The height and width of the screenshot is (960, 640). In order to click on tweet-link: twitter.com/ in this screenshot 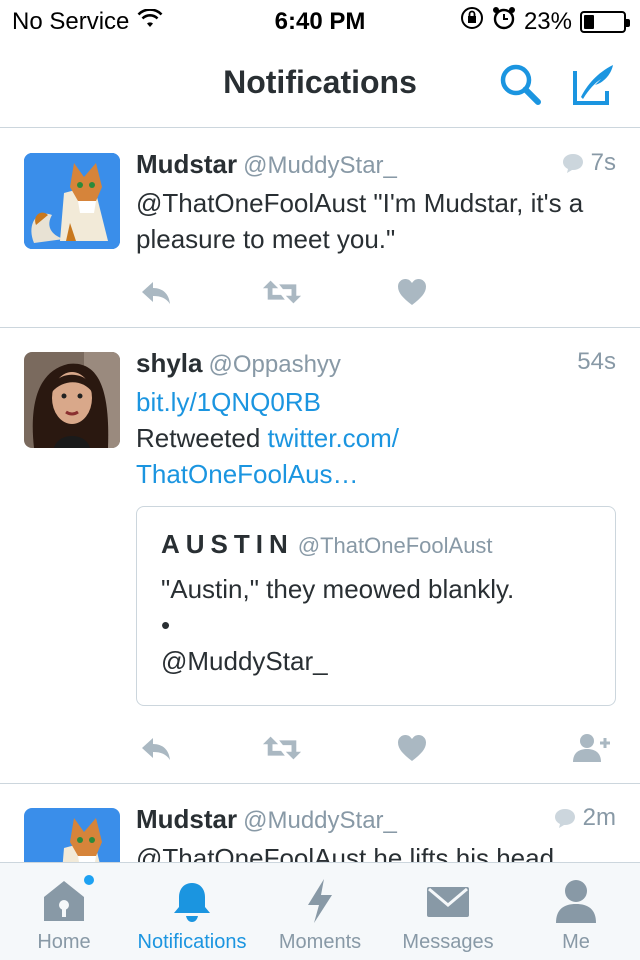, I will do `click(333, 438)`.